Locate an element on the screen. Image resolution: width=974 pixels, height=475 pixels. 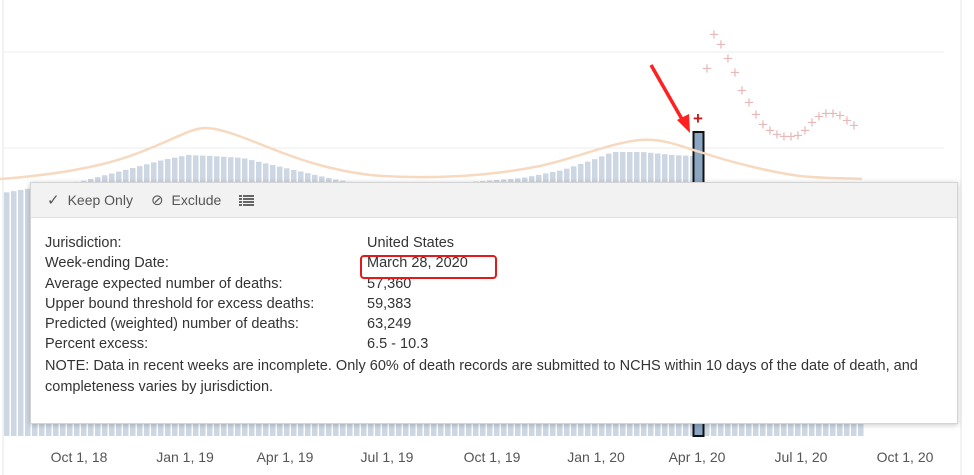
exclude-label: Exclude is located at coordinates (196, 200).